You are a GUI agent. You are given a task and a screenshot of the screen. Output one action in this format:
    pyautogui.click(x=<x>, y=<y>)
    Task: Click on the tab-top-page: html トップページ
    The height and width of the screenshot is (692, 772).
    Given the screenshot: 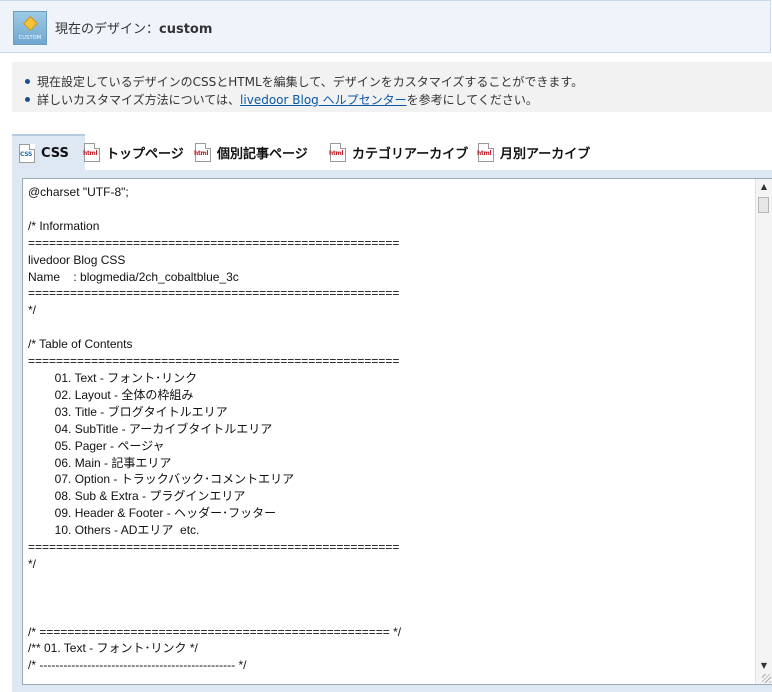 What is the action you would take?
    pyautogui.click(x=133, y=152)
    